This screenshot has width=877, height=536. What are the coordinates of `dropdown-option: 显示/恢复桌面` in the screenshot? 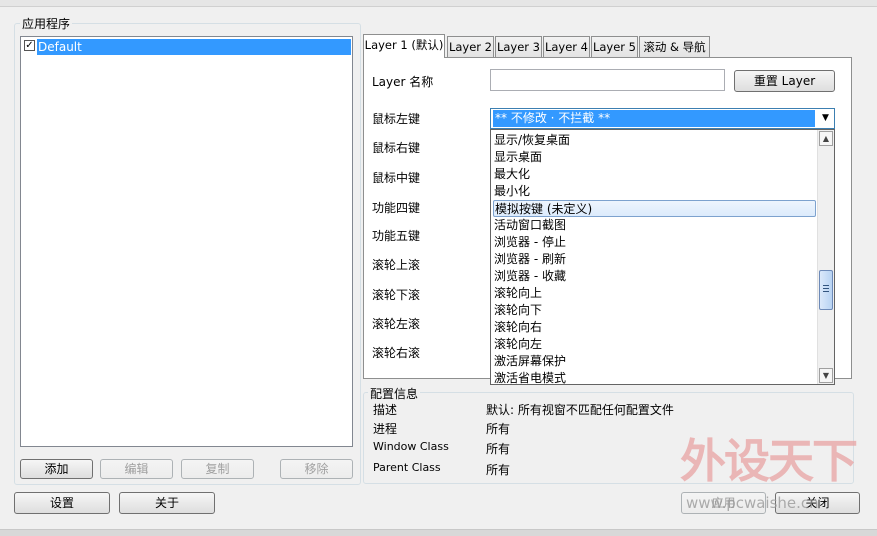 It's located at (654, 140).